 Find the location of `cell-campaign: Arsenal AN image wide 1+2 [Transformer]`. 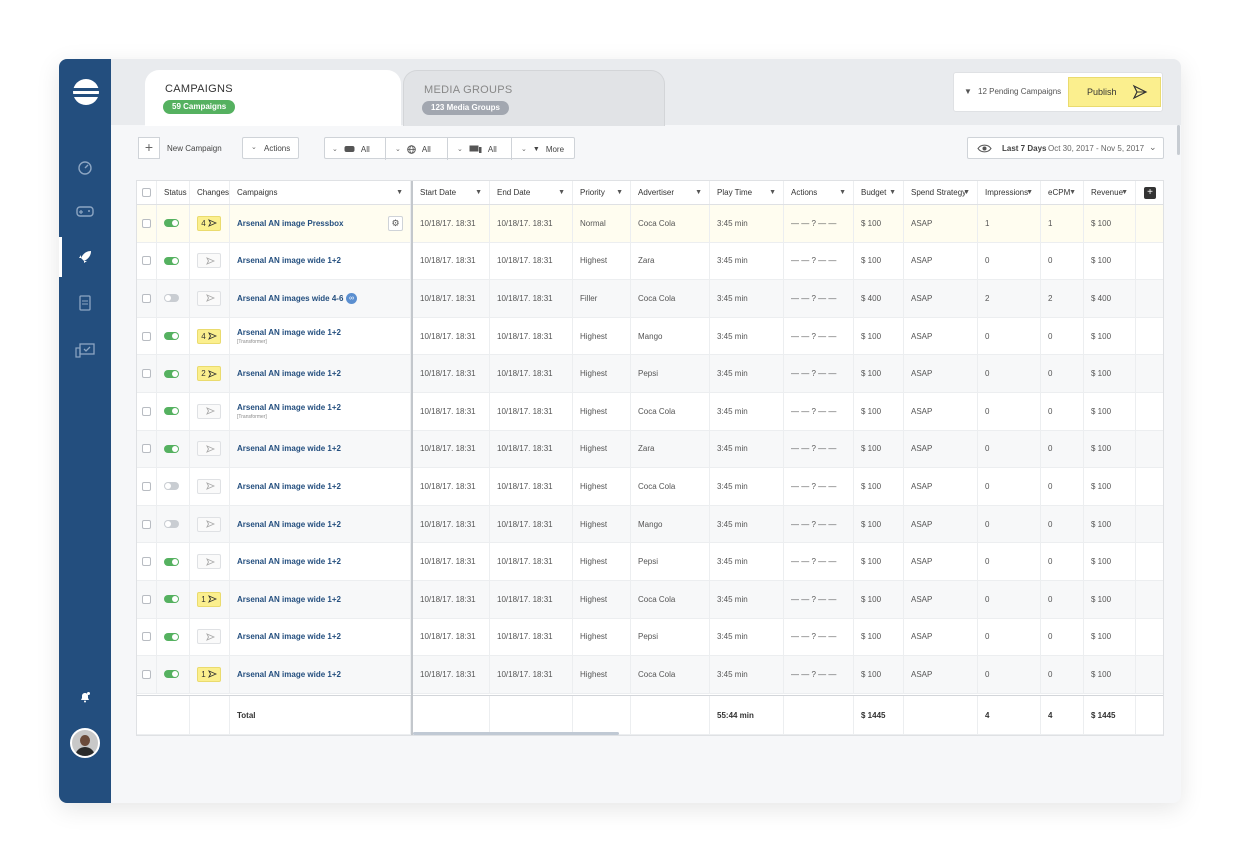

cell-campaign: Arsenal AN image wide 1+2 [Transformer] is located at coordinates (320, 336).